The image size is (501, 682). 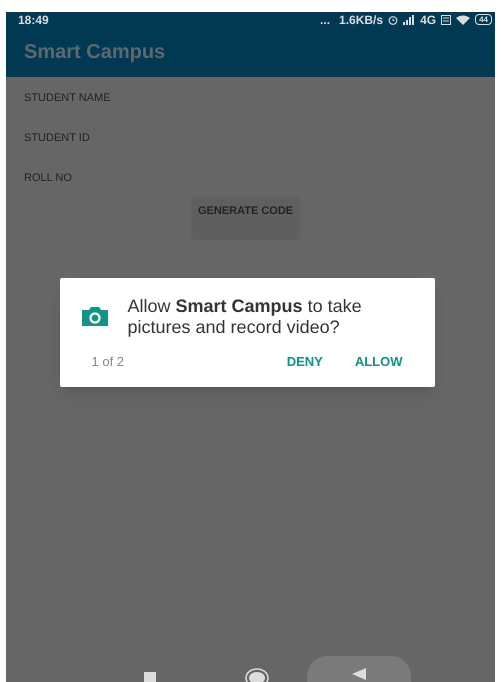 What do you see at coordinates (409, 19) in the screenshot?
I see `signal-icon` at bounding box center [409, 19].